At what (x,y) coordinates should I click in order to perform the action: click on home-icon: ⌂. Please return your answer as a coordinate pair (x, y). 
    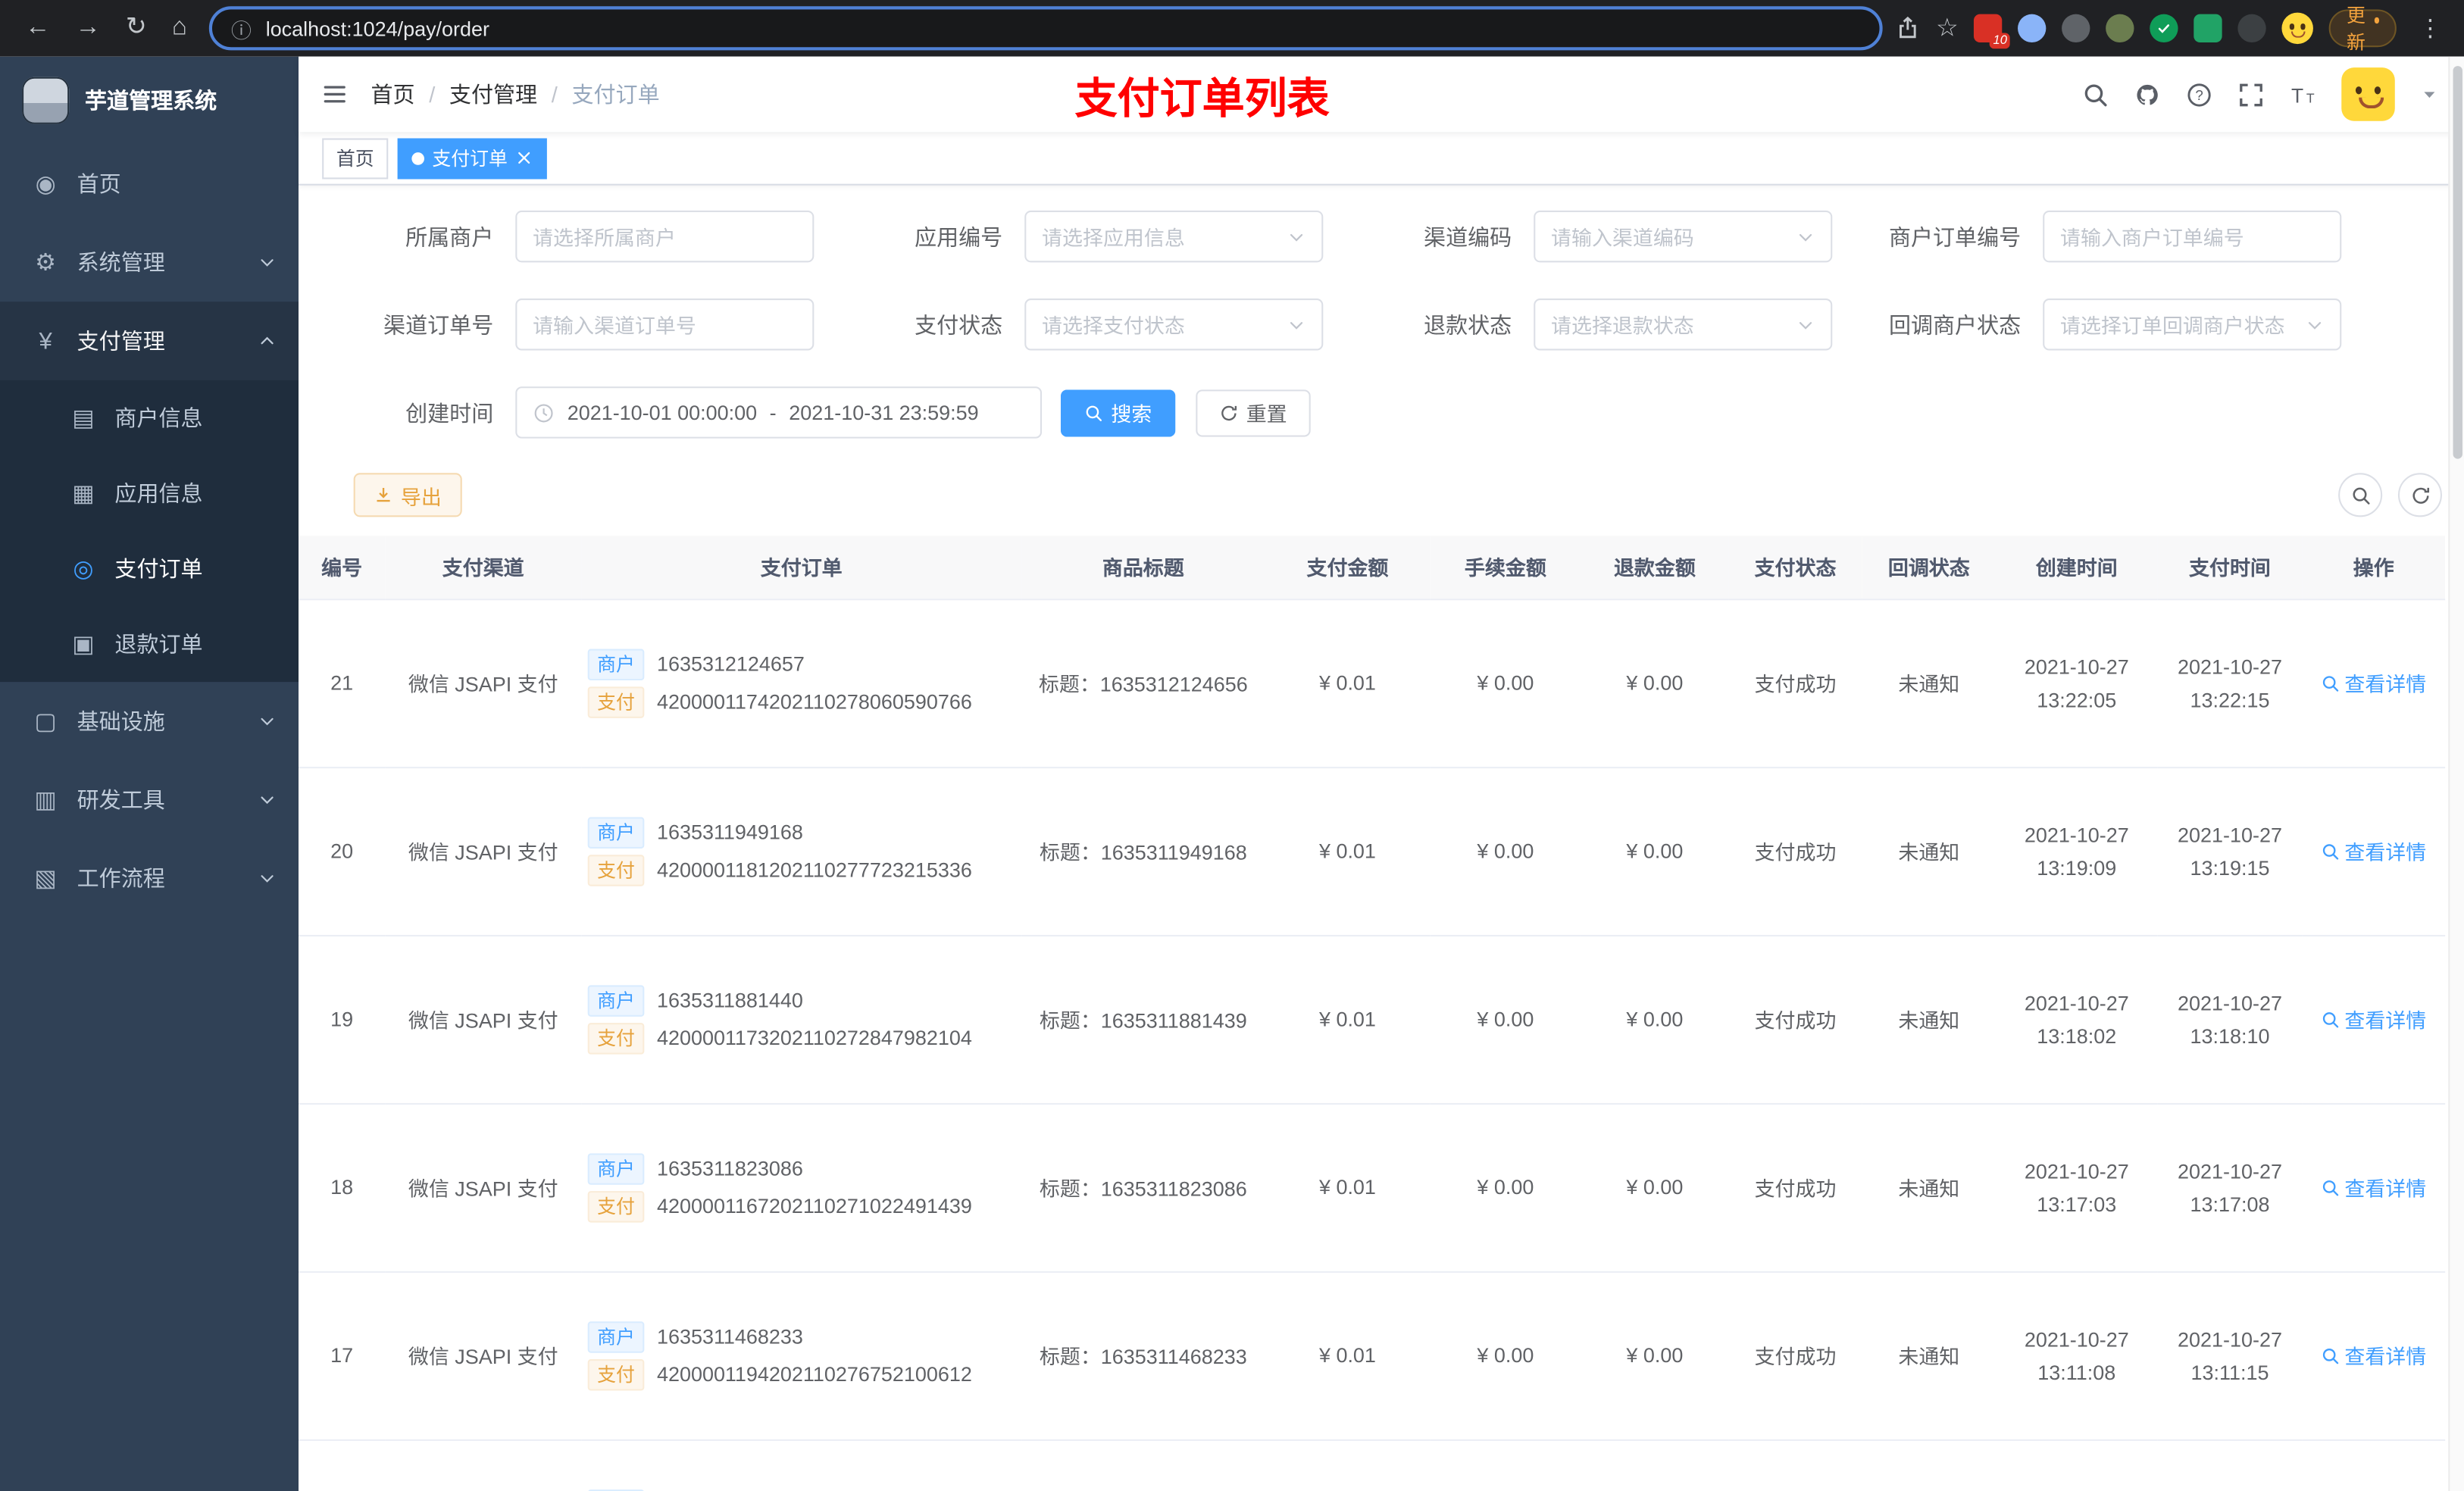
    Looking at the image, I should click on (179, 28).